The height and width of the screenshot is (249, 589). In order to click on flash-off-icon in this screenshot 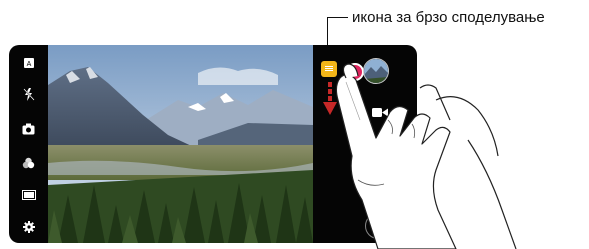, I will do `click(28, 94)`.